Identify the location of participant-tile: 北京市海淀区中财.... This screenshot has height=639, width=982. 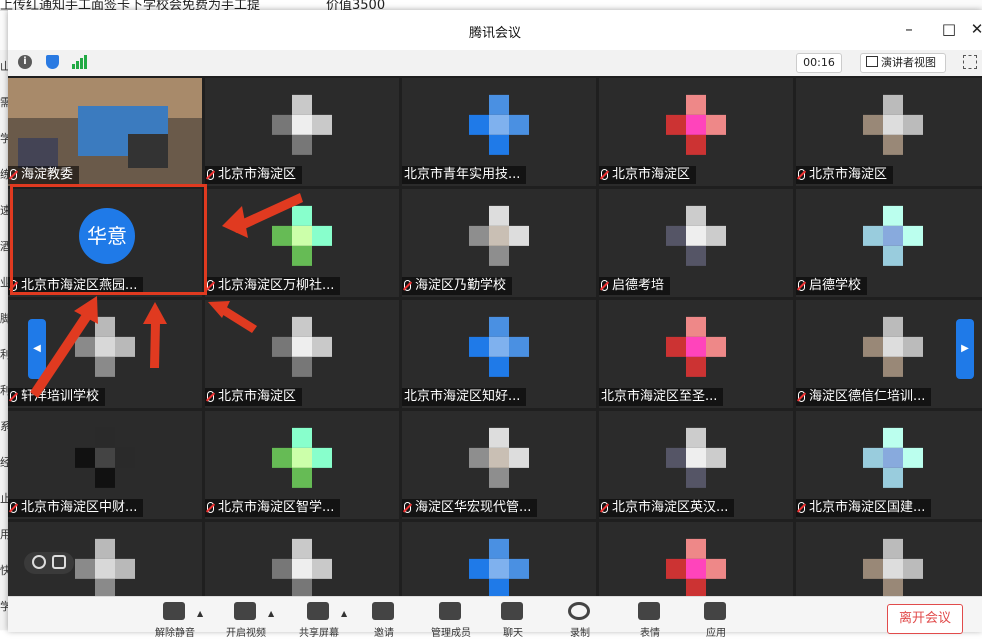
(105, 465).